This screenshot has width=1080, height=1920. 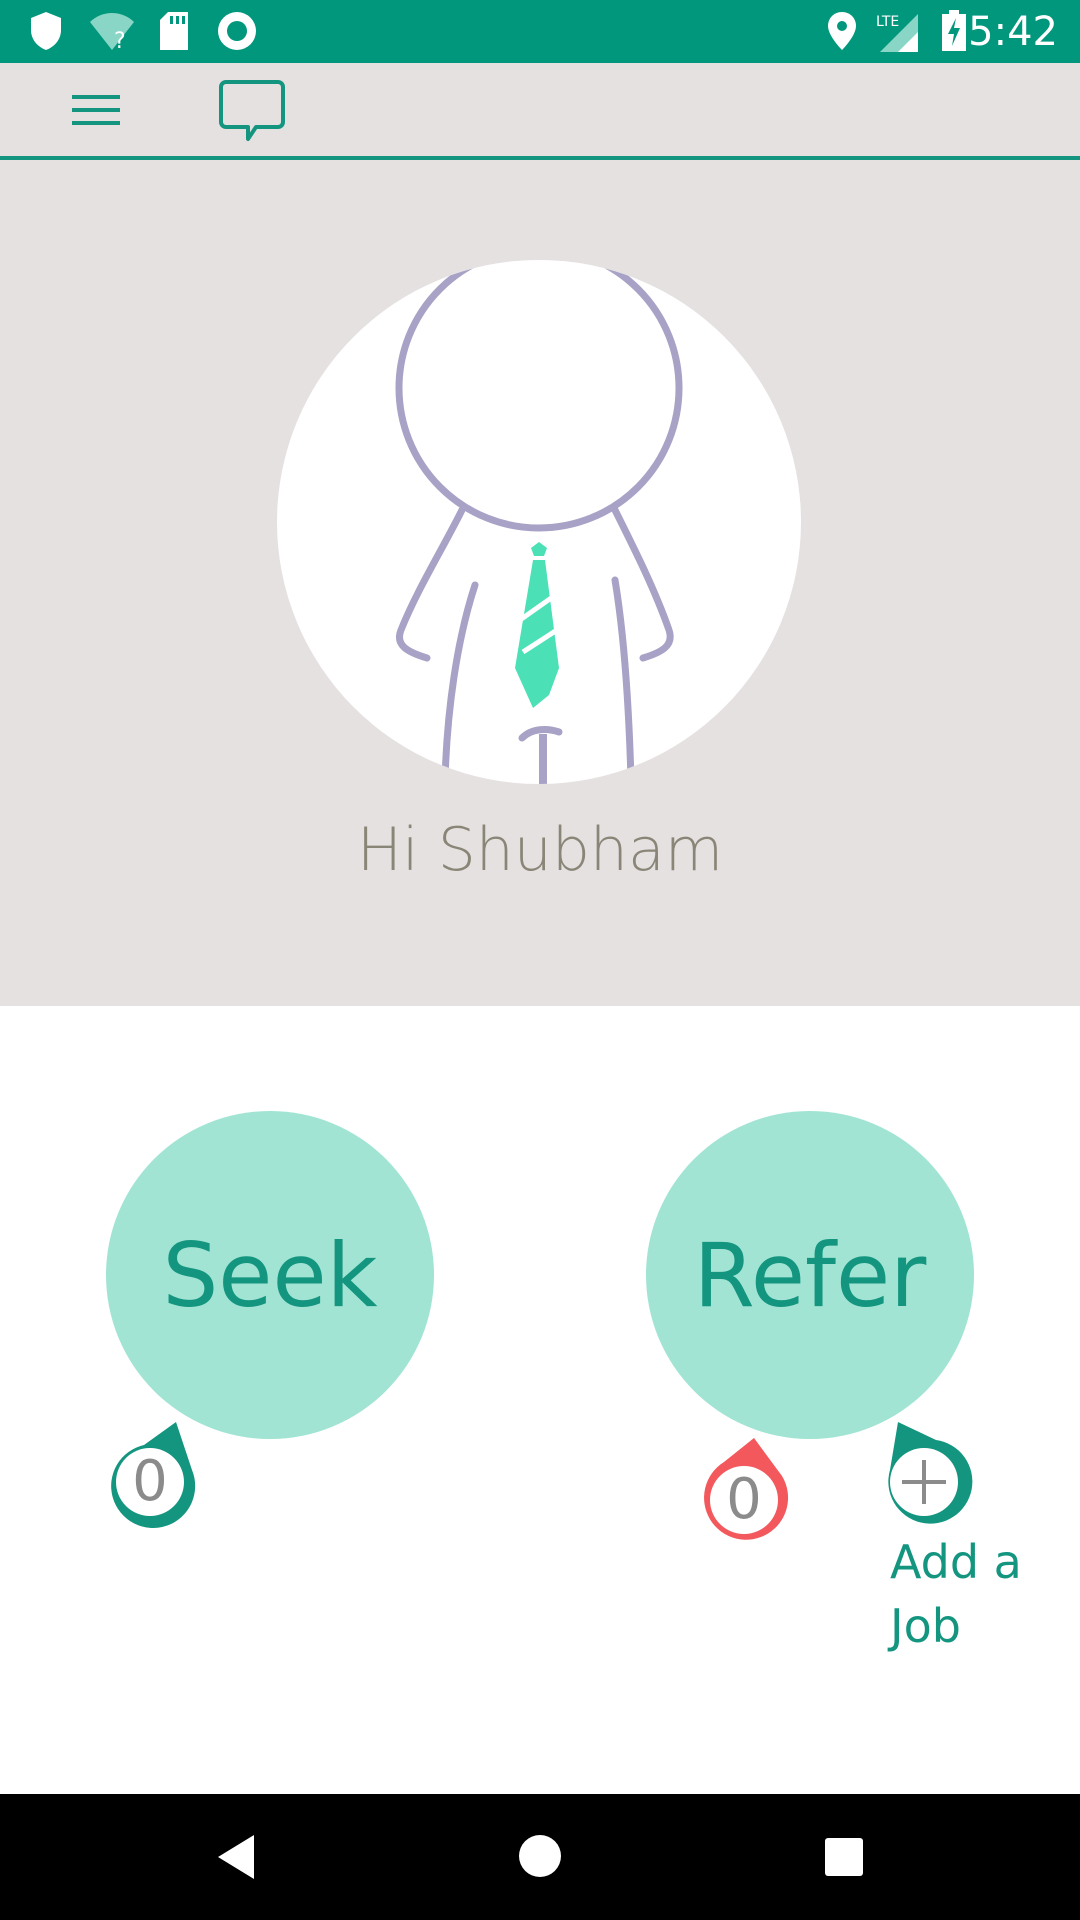 I want to click on avatar, so click(x=539, y=522).